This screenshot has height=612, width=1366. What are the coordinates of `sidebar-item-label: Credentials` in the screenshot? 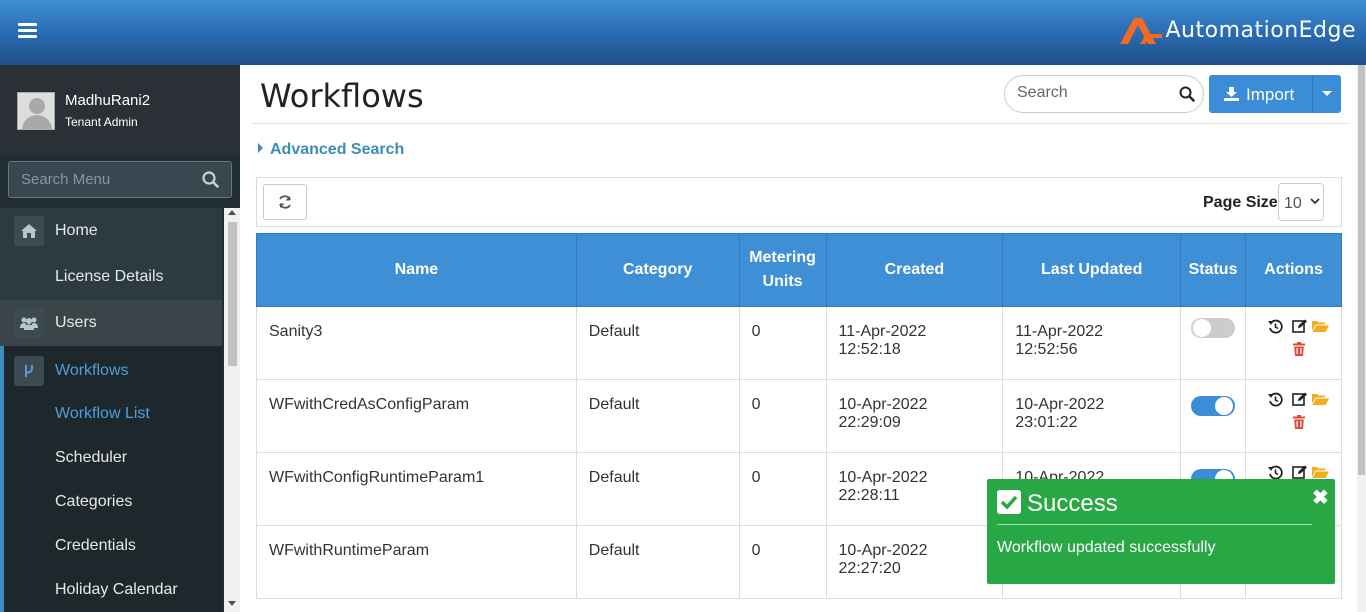 It's located at (95, 545).